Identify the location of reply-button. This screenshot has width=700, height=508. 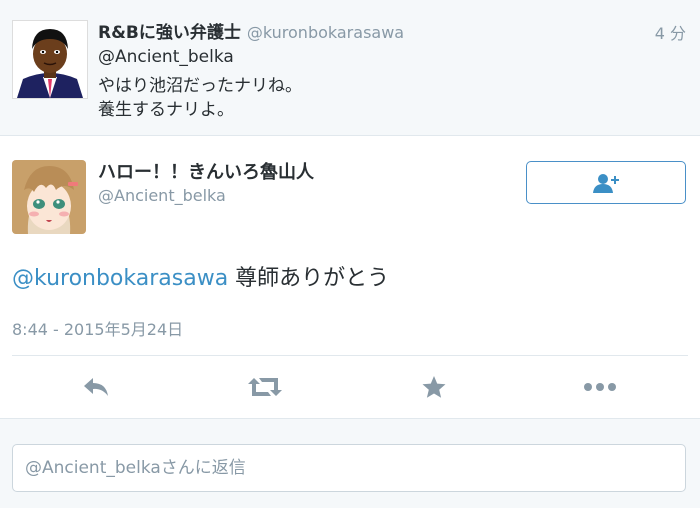
(96, 387).